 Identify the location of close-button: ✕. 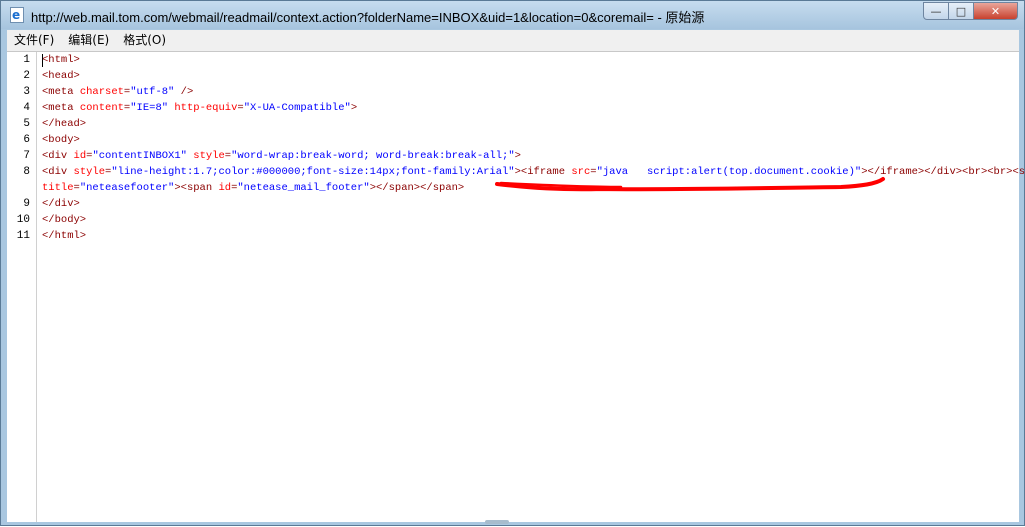
(996, 11).